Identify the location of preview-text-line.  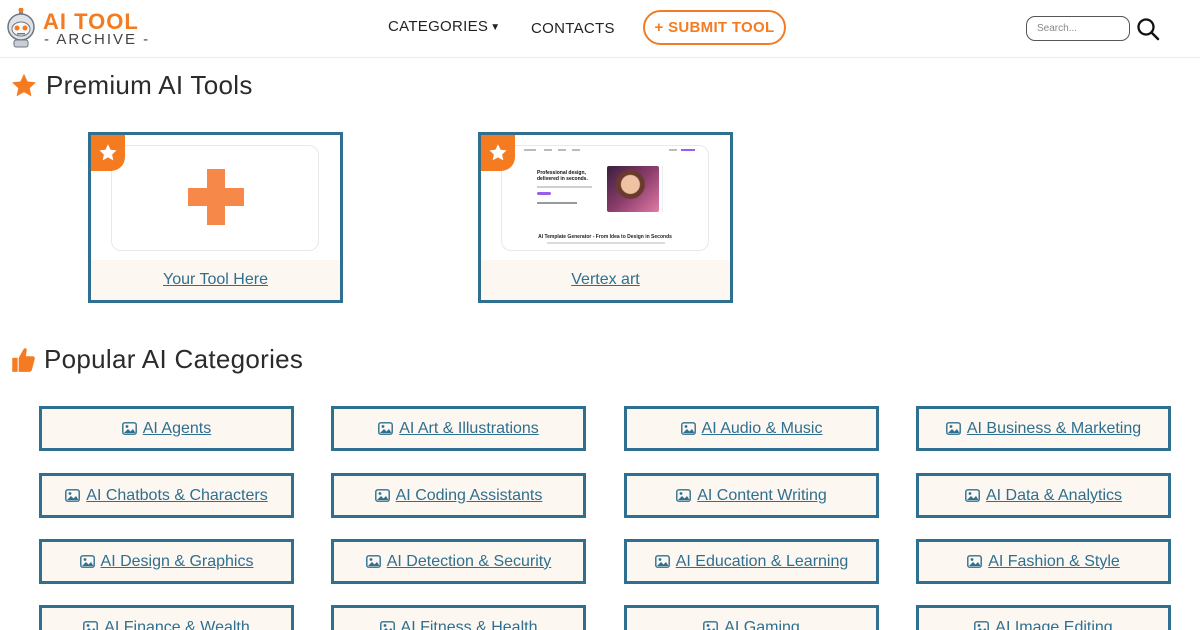
(564, 187).